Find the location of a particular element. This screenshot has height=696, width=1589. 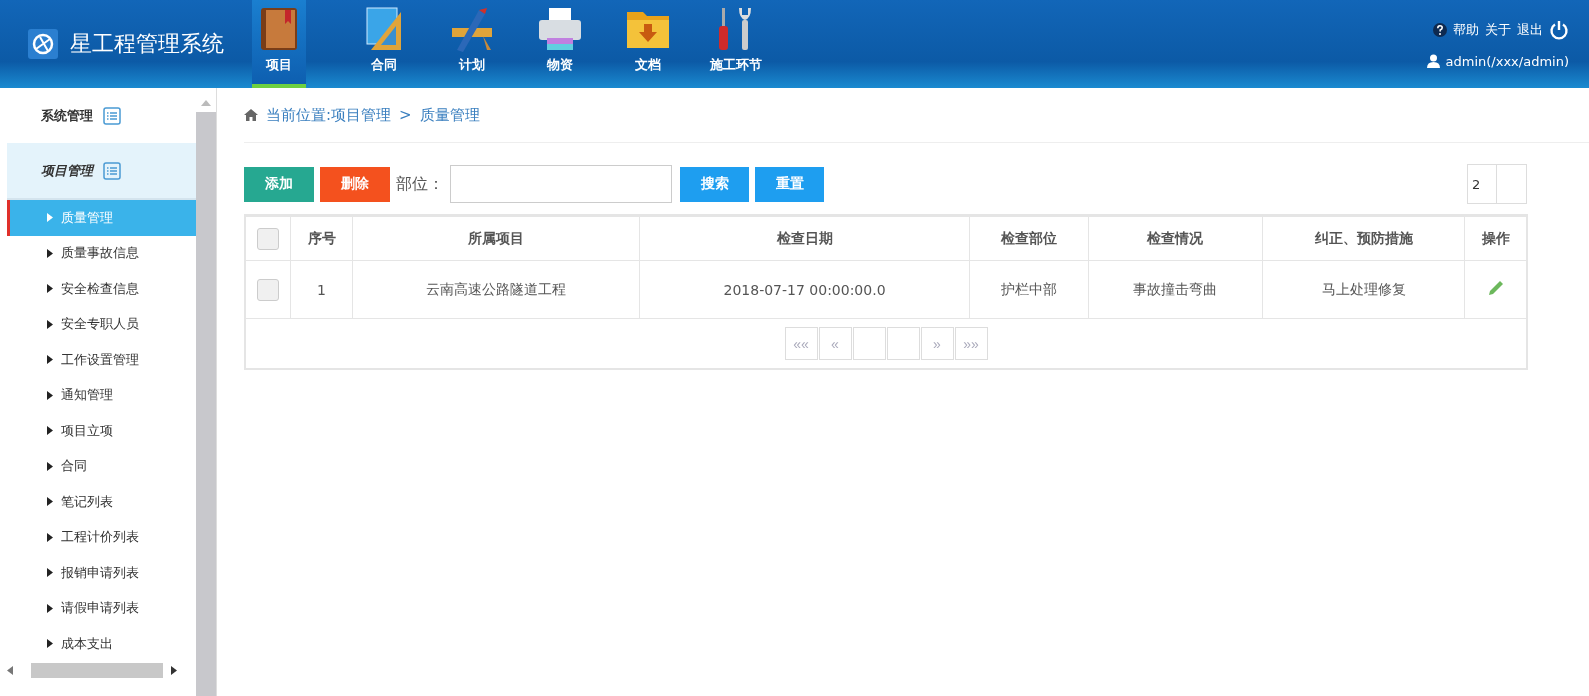

field-label: 部位： is located at coordinates (420, 184).